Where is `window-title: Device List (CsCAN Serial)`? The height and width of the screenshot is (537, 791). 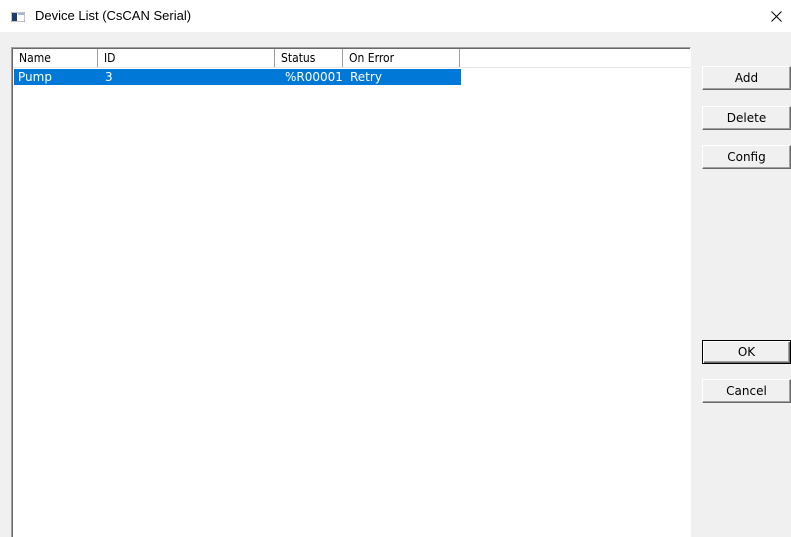
window-title: Device List (CsCAN Serial) is located at coordinates (113, 15).